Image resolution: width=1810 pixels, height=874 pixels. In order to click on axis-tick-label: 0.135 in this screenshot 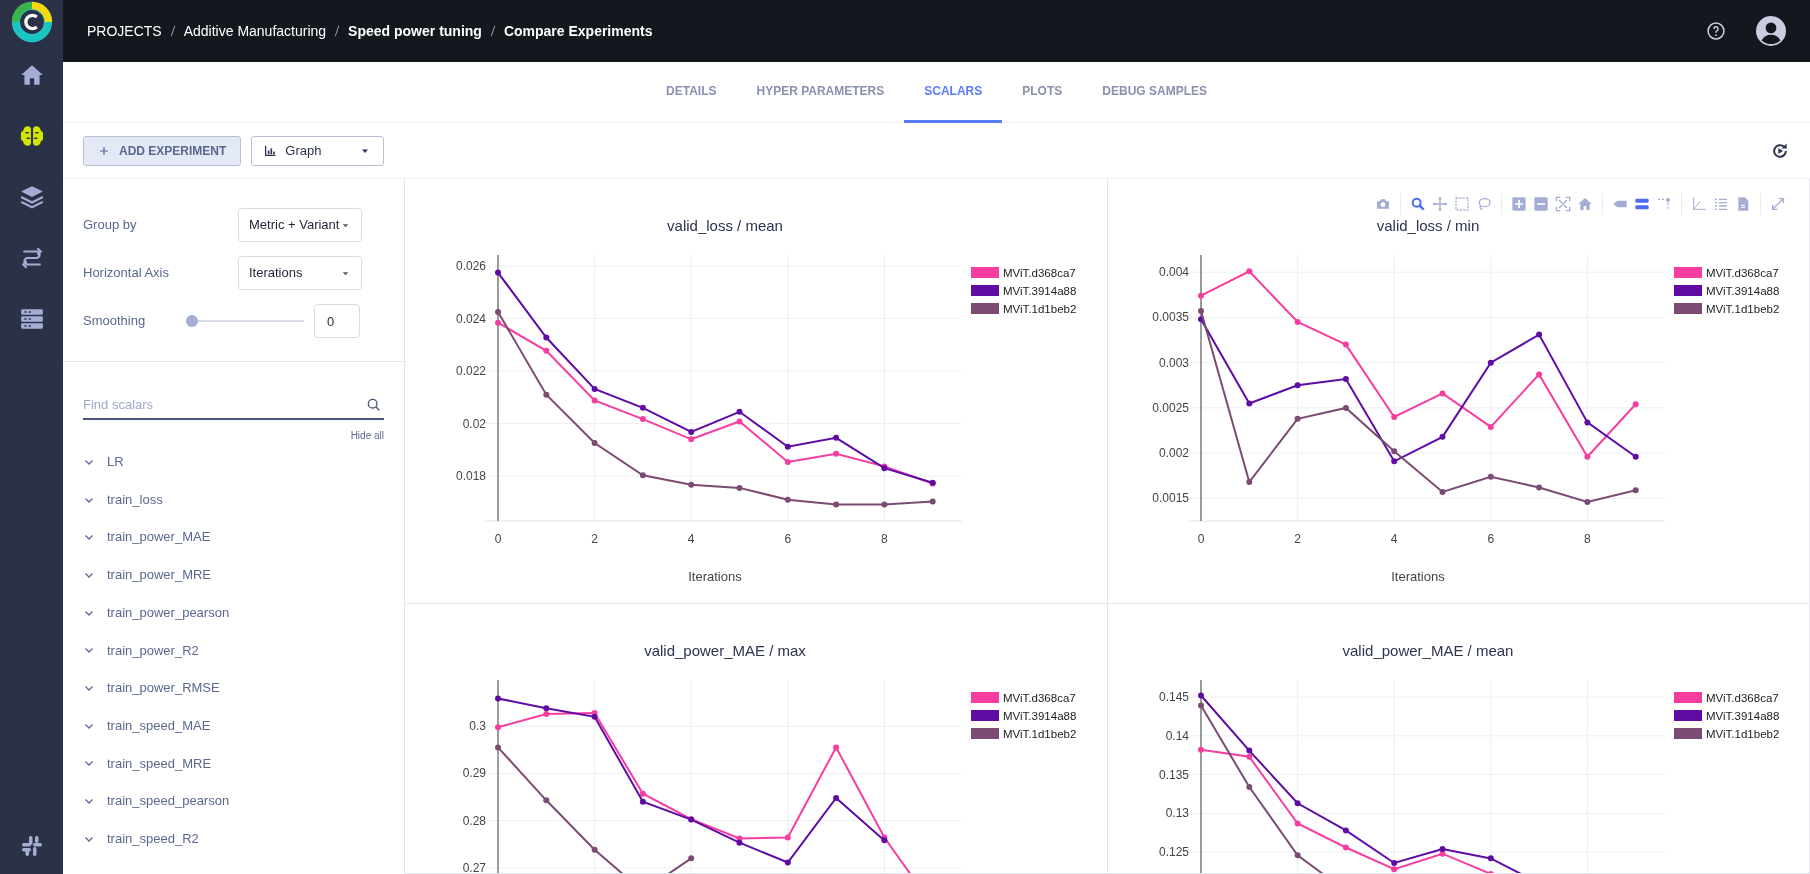, I will do `click(1173, 774)`.